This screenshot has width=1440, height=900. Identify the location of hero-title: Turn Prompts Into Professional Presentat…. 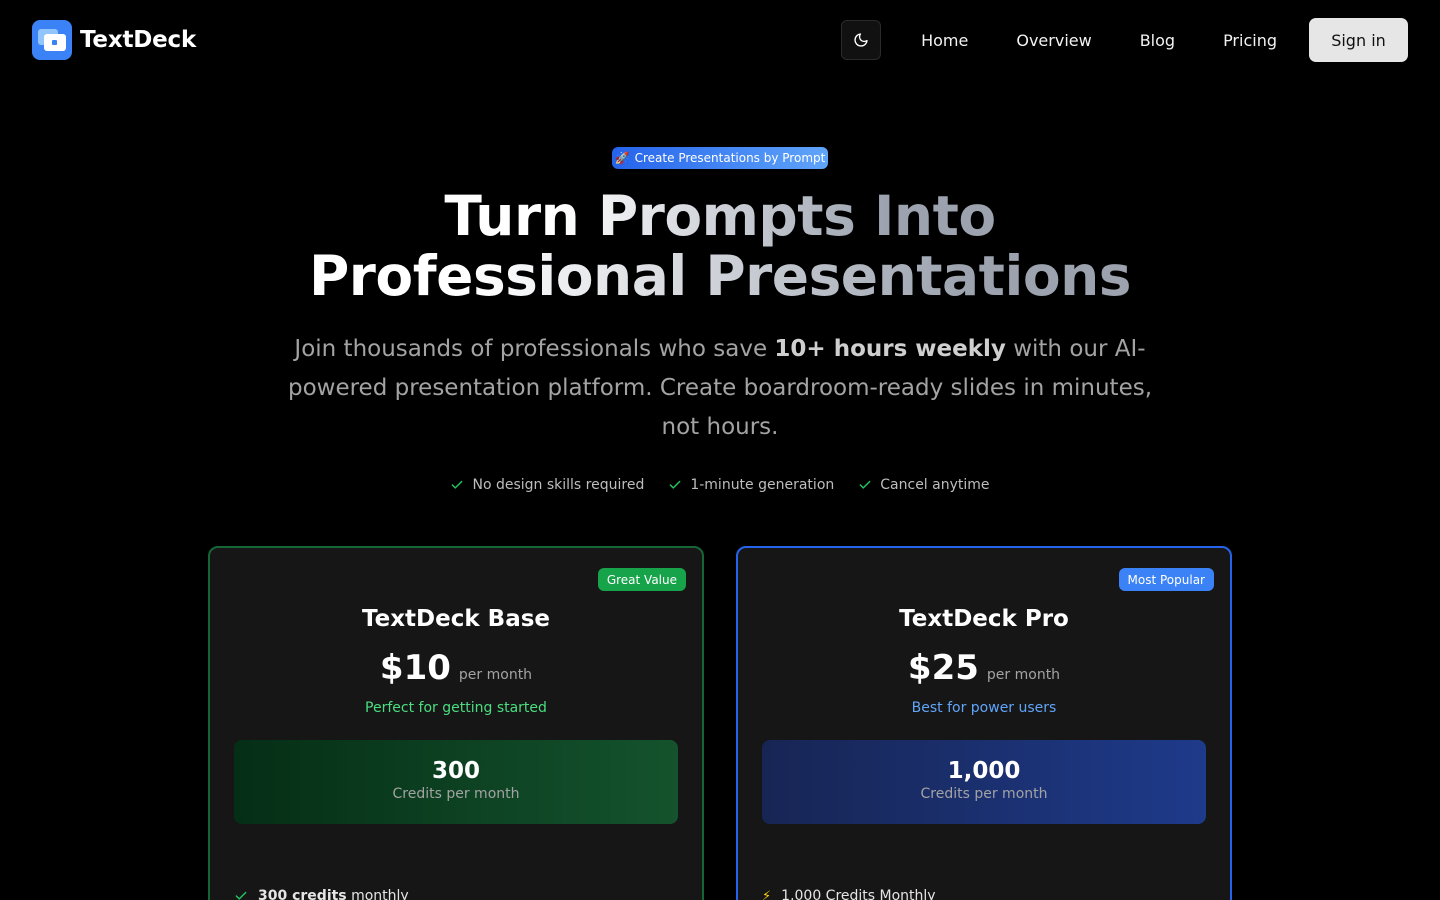
(720, 246).